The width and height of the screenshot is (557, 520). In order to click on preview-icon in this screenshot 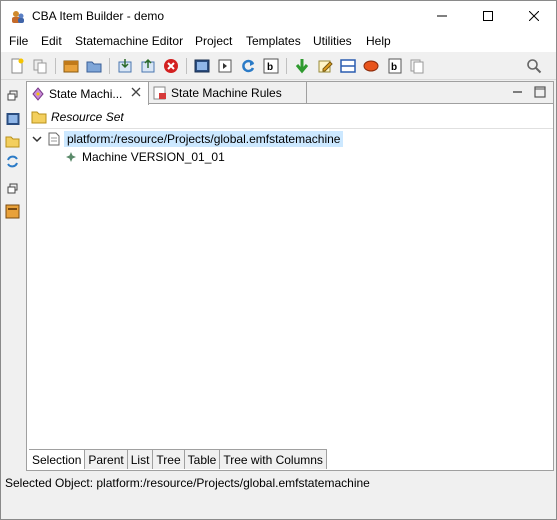, I will do `click(202, 66)`.